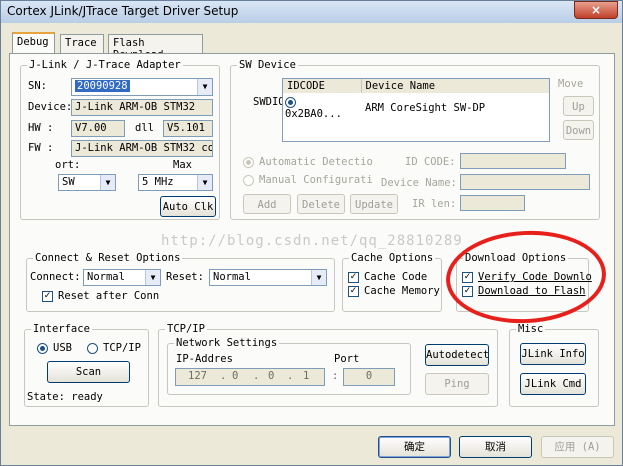 The image size is (623, 466). Describe the element at coordinates (188, 206) in the screenshot. I see `auto-clk-button: Auto Clk` at that location.